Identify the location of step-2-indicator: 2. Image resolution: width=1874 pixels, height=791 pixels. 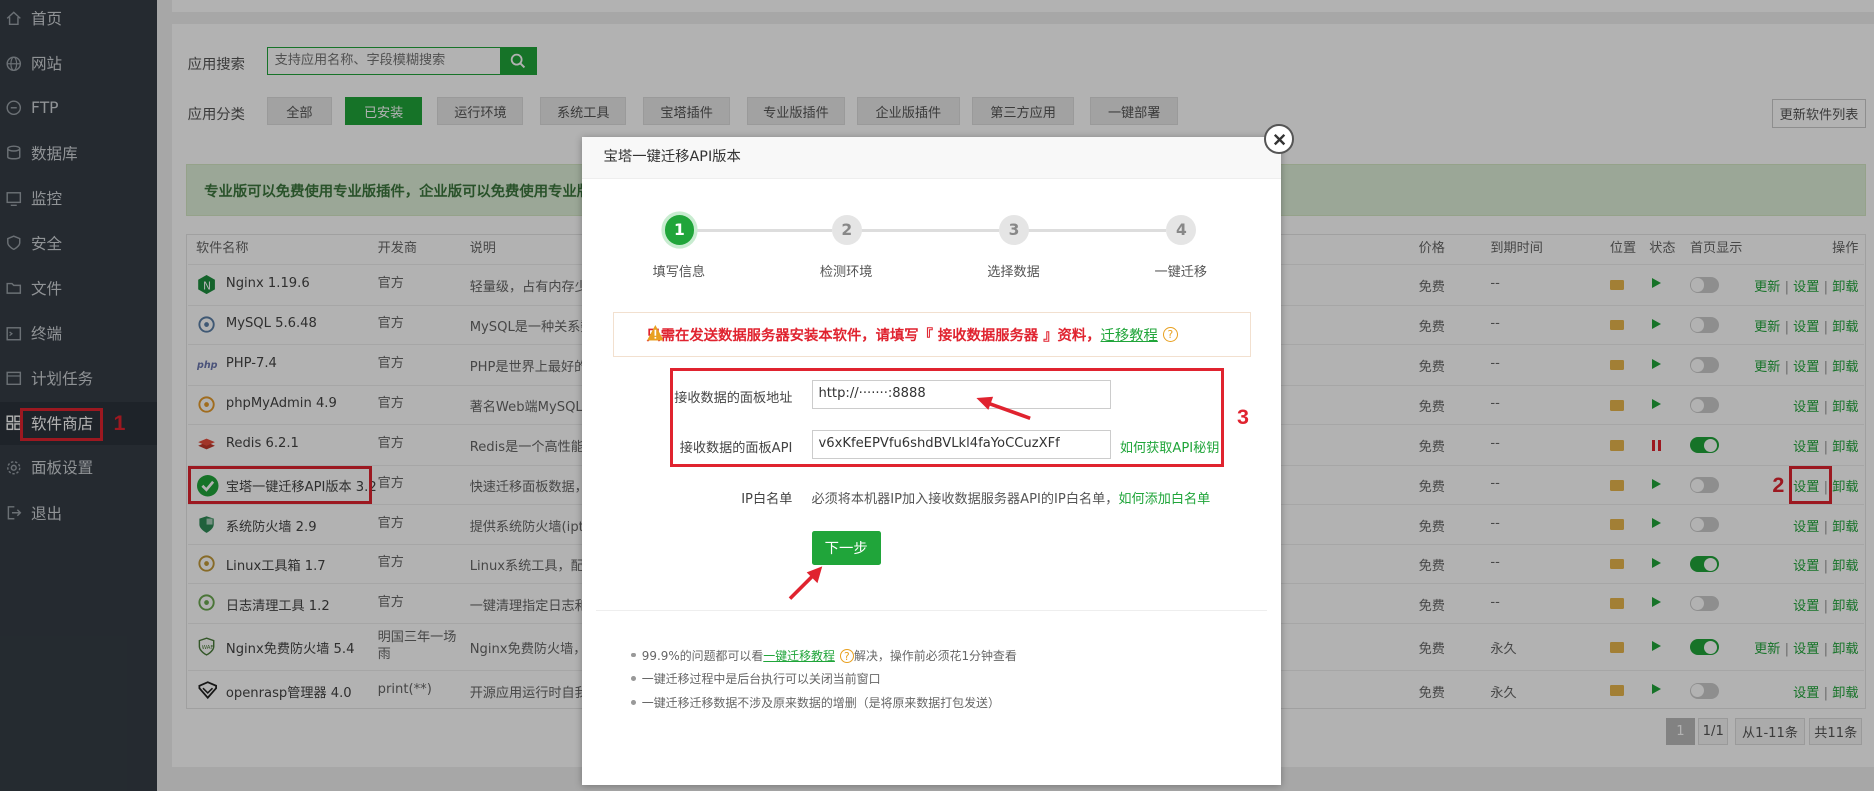
(846, 230).